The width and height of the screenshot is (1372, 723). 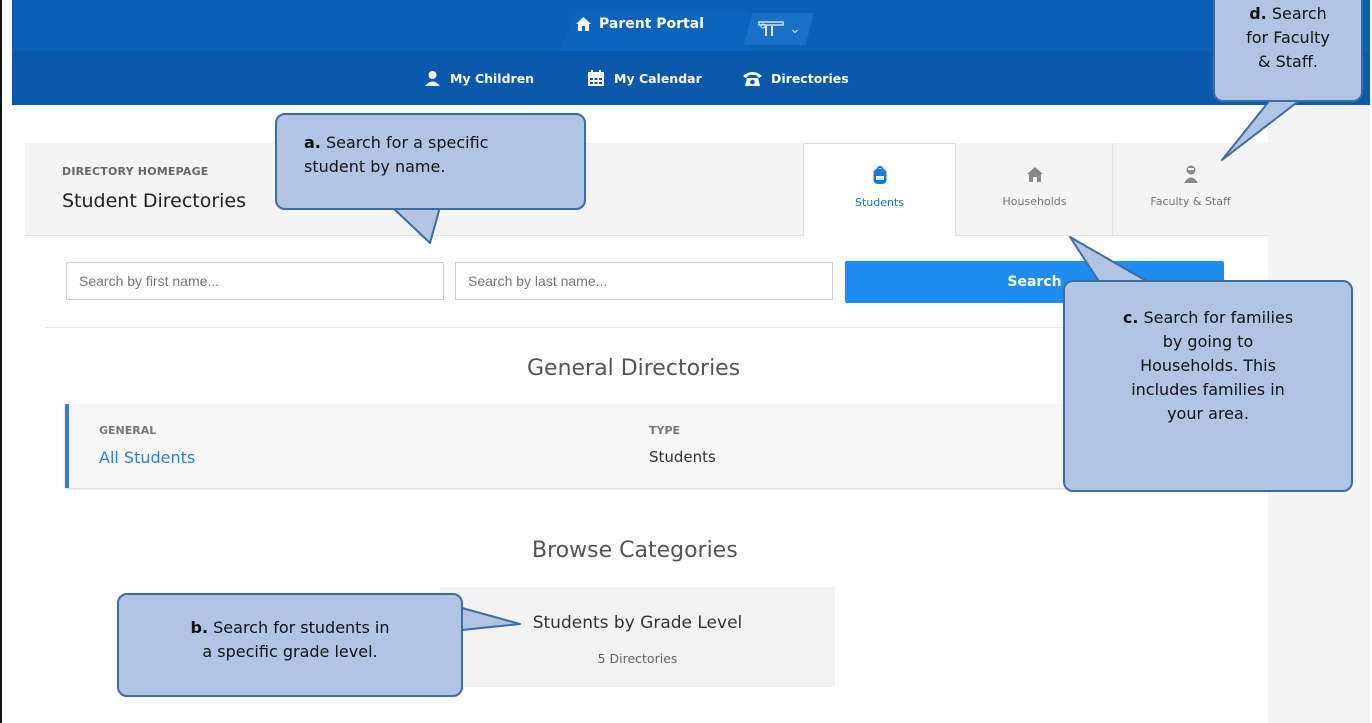 What do you see at coordinates (1288, 37) in the screenshot?
I see `callout-d-text-2: for Faculty` at bounding box center [1288, 37].